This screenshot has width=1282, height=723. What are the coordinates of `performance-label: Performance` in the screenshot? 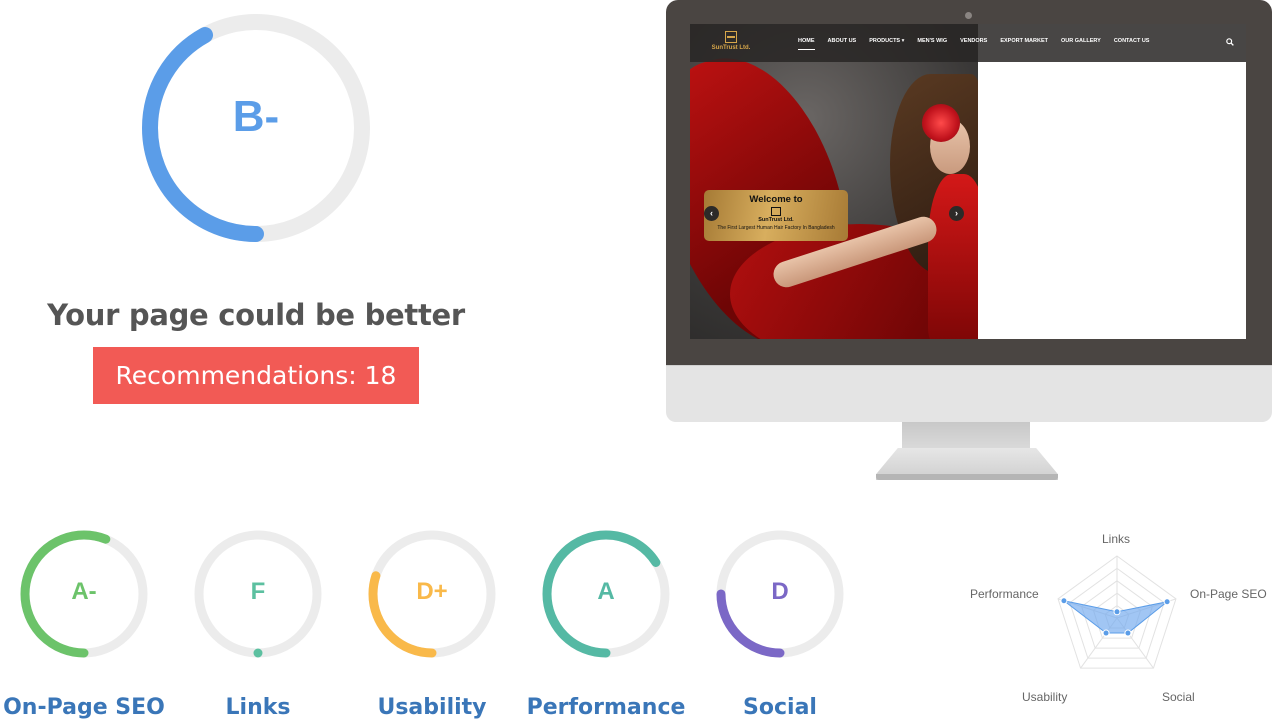 It's located at (606, 707).